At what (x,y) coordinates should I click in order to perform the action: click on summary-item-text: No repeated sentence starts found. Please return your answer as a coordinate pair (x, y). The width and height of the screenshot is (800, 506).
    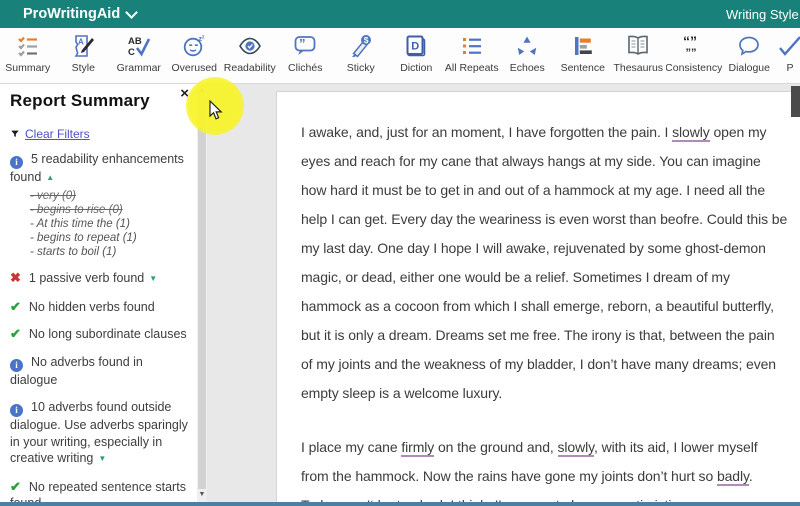
    Looking at the image, I should click on (98, 491).